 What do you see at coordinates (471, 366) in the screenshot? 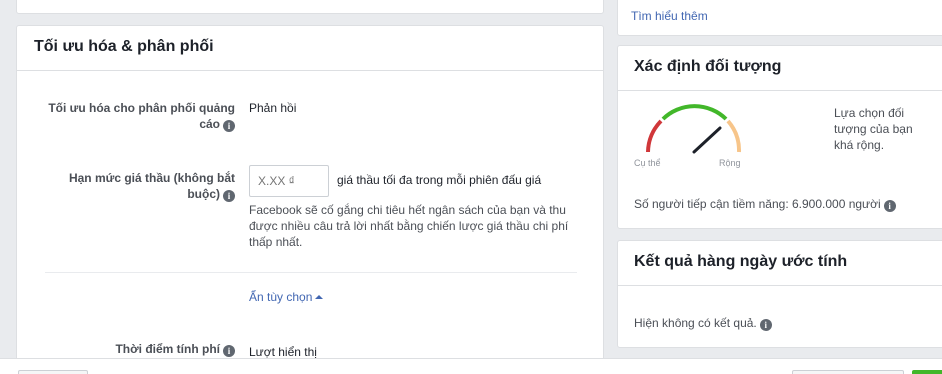
I see `bottom-action-bar` at bounding box center [471, 366].